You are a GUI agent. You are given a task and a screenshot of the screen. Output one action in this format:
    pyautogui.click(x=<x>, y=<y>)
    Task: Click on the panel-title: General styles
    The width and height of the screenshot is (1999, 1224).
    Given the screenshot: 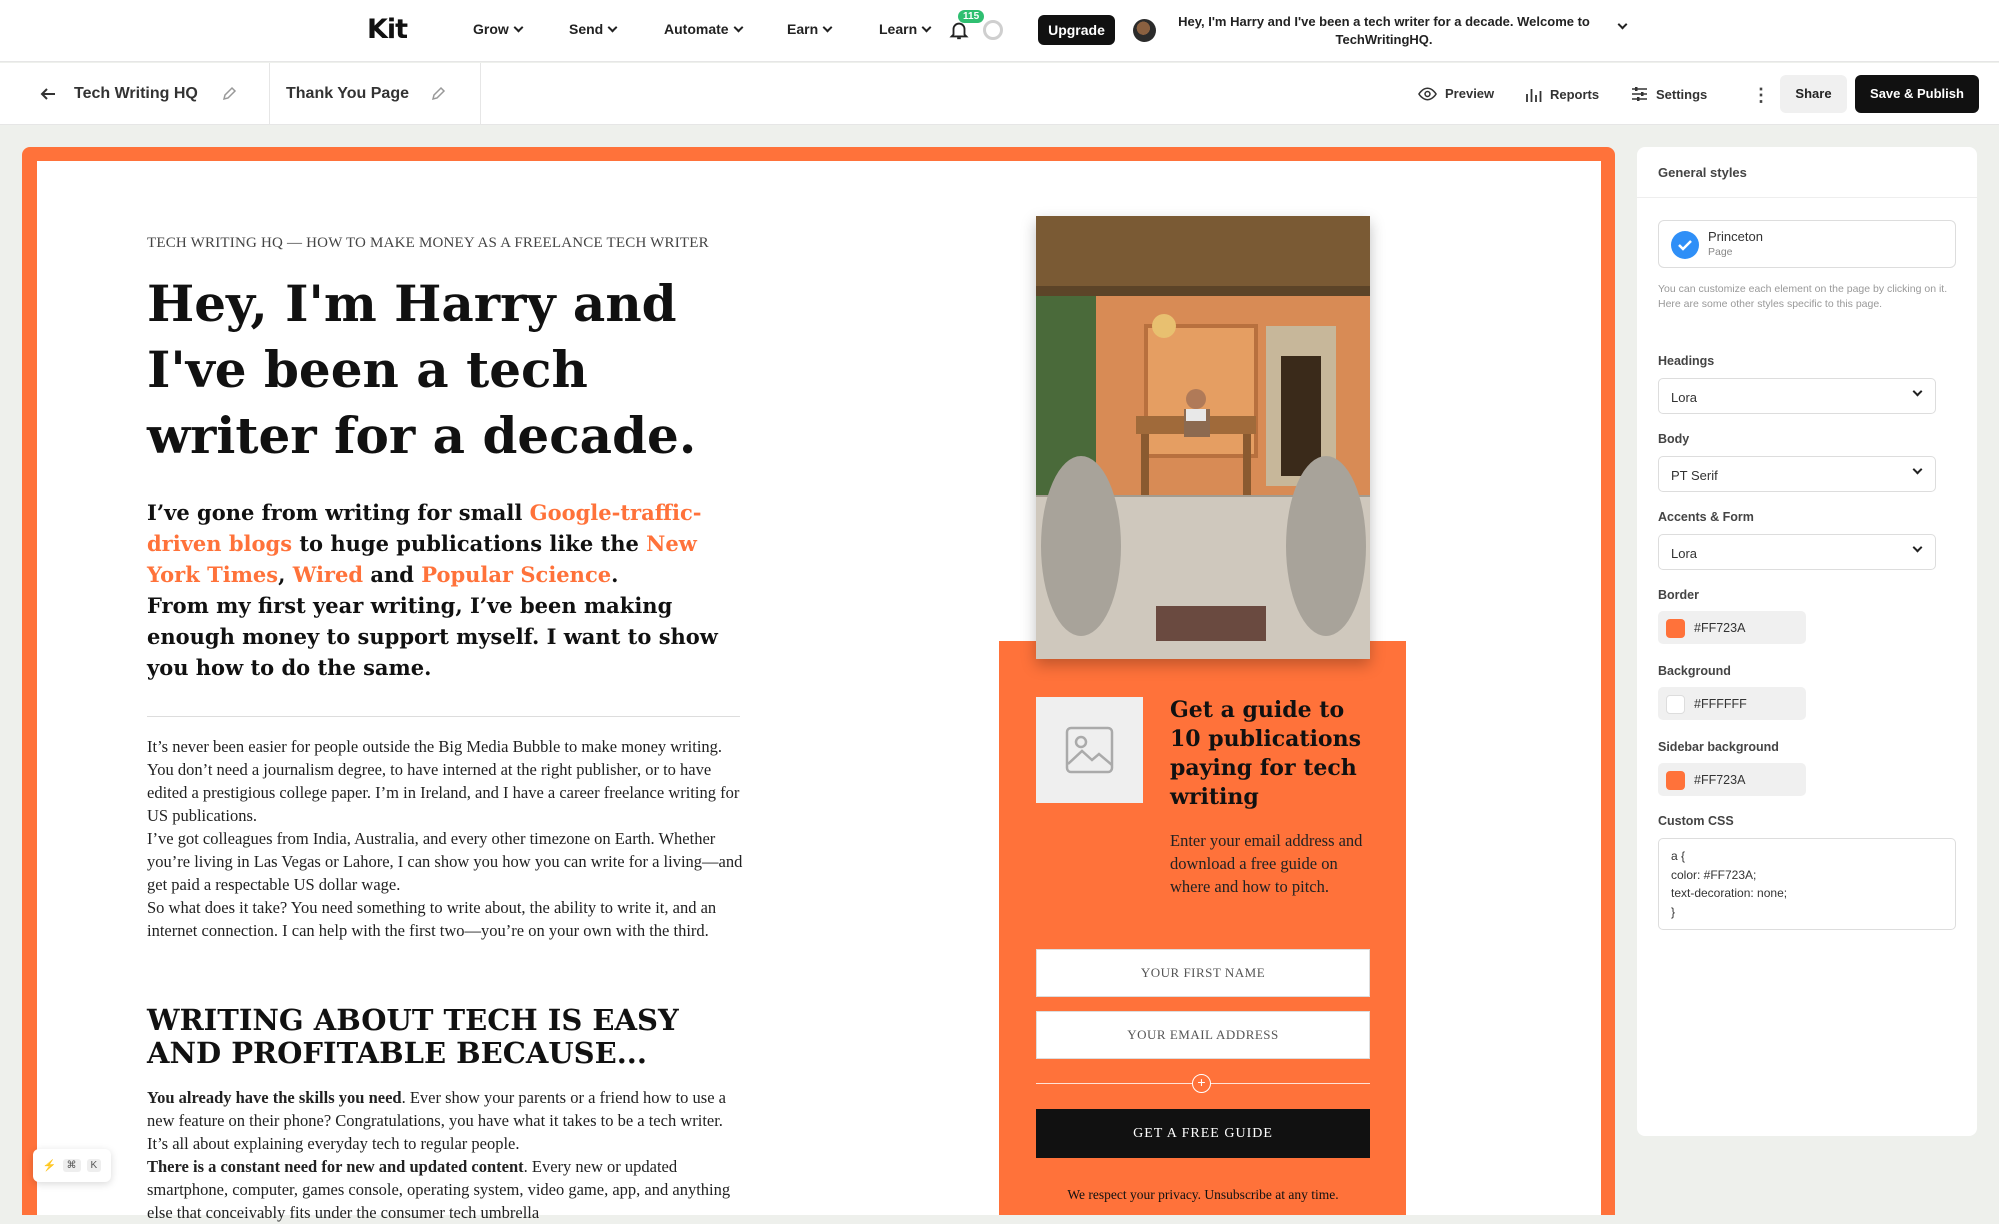 What is the action you would take?
    pyautogui.click(x=1702, y=172)
    